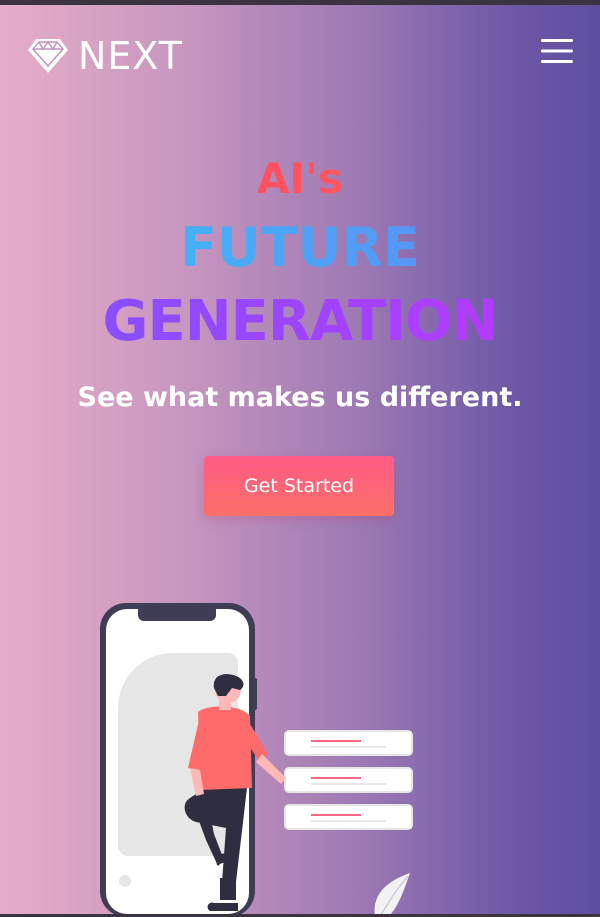 The width and height of the screenshot is (600, 917). What do you see at coordinates (300, 322) in the screenshot?
I see `hero-heading-line-3: GENERATION` at bounding box center [300, 322].